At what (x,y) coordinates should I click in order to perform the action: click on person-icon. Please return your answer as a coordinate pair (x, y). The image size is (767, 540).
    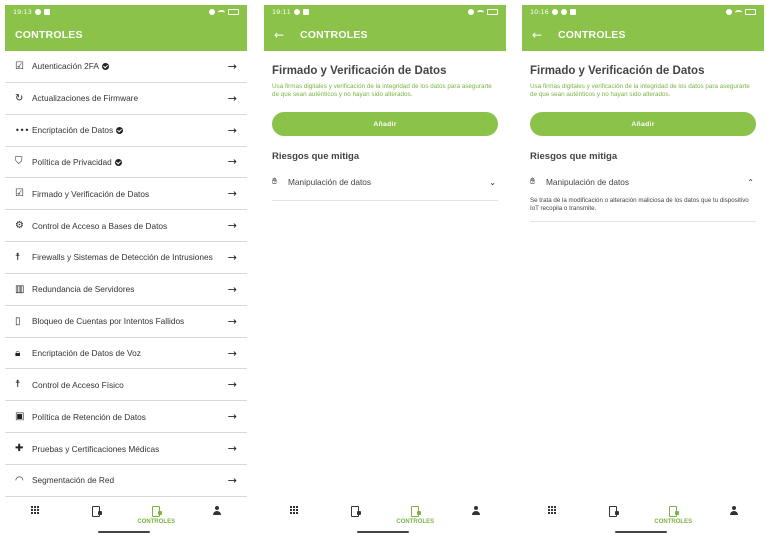
    Looking at the image, I should click on (216, 511).